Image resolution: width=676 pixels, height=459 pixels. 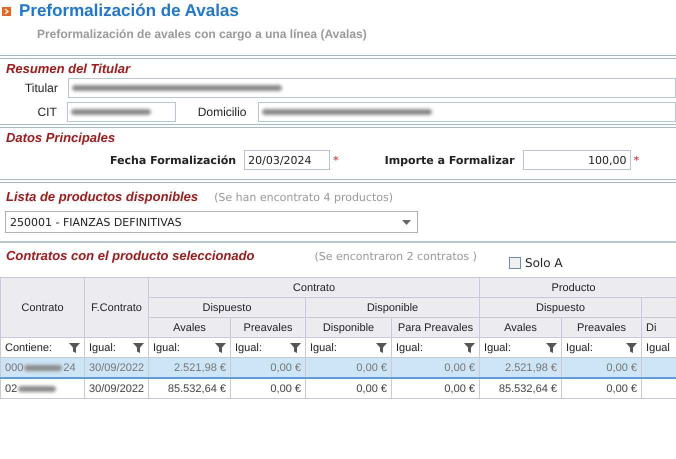 I want to click on checkbox-label: Solo A, so click(x=543, y=263).